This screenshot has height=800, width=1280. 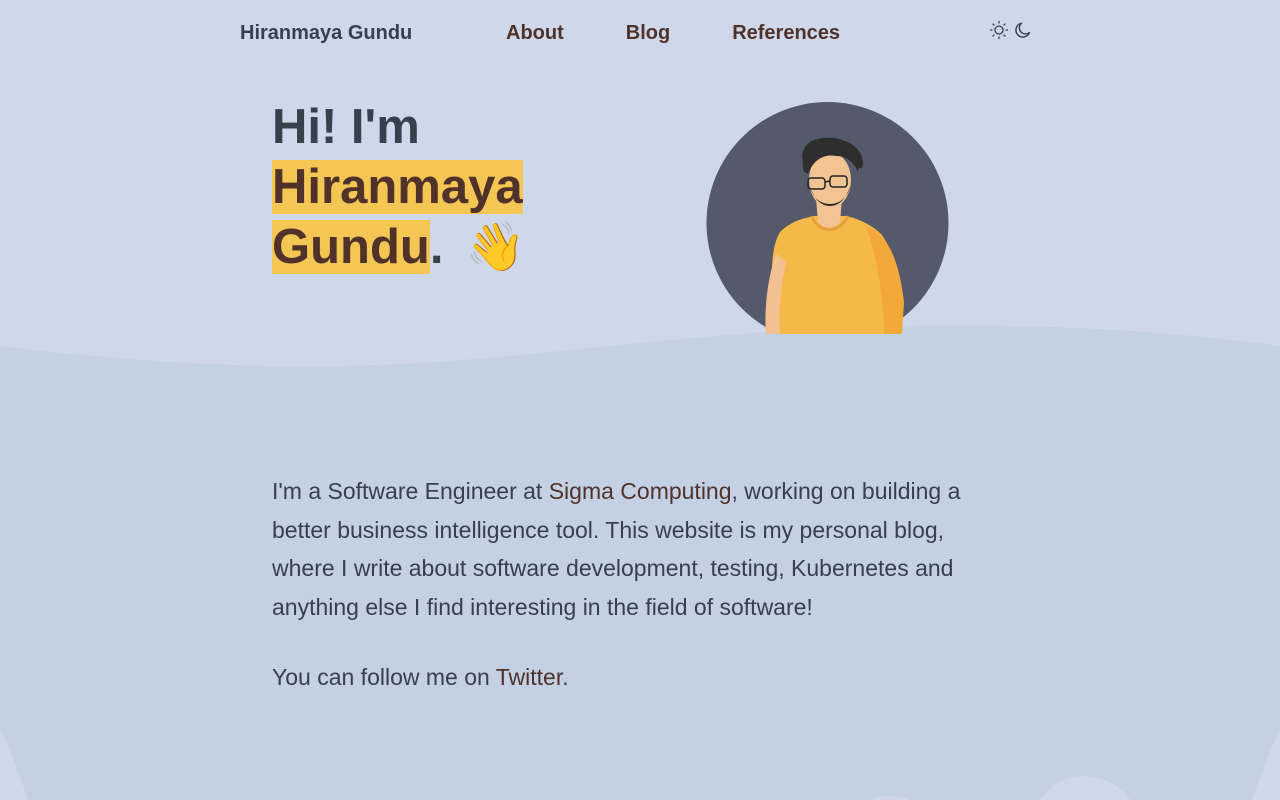 I want to click on twitter-link: Twitter, so click(x=529, y=677).